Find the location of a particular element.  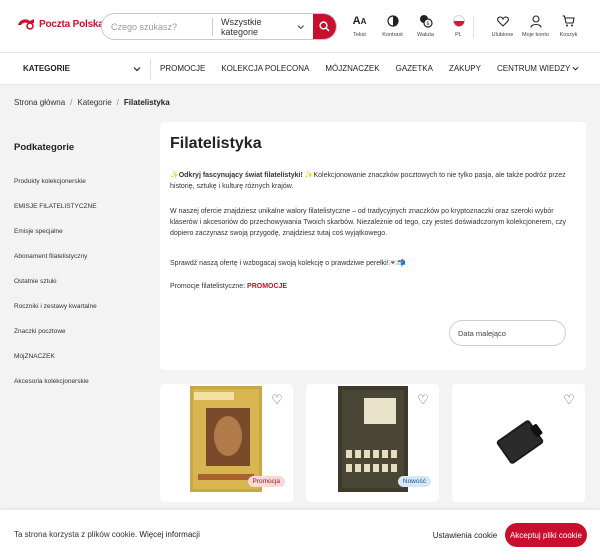

logo: Poczta Polska is located at coordinates (60, 24).